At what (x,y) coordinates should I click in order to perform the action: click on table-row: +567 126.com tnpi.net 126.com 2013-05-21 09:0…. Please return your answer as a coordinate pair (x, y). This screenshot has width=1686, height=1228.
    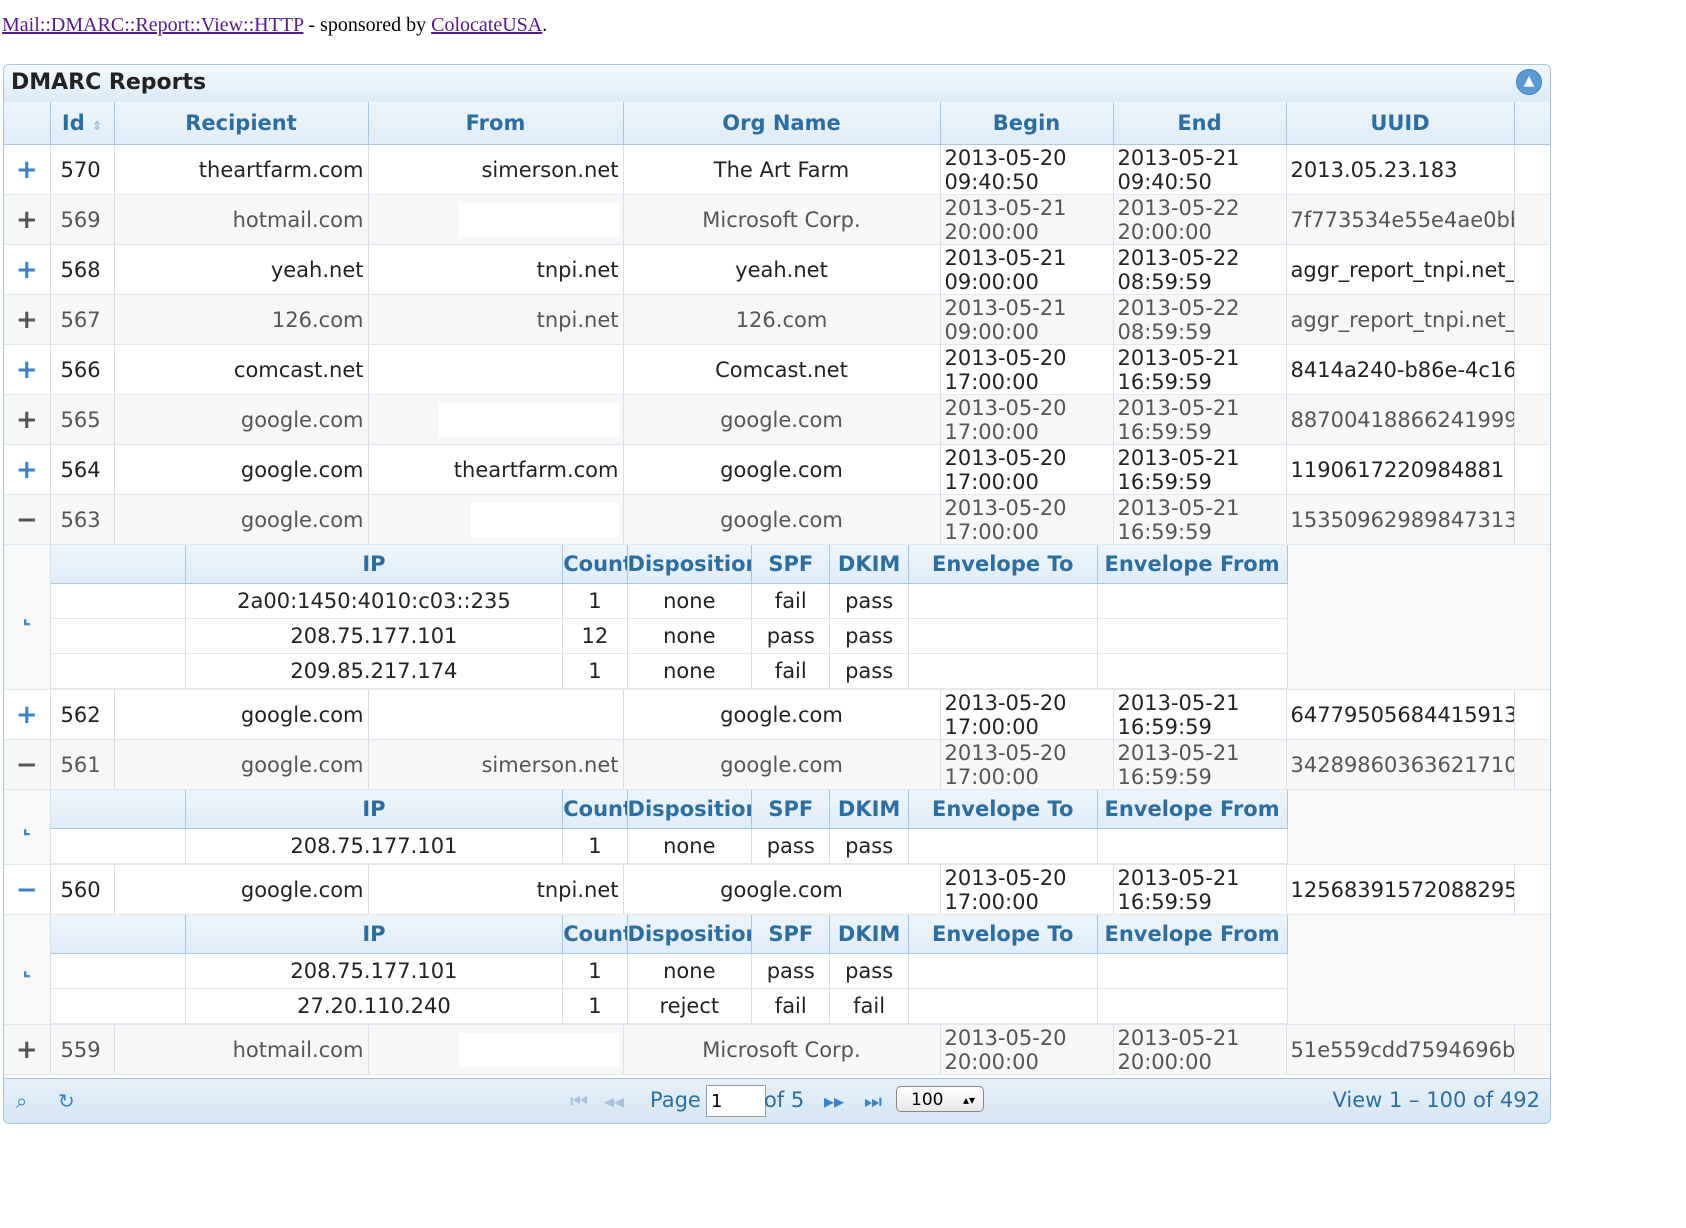
    Looking at the image, I should click on (777, 319).